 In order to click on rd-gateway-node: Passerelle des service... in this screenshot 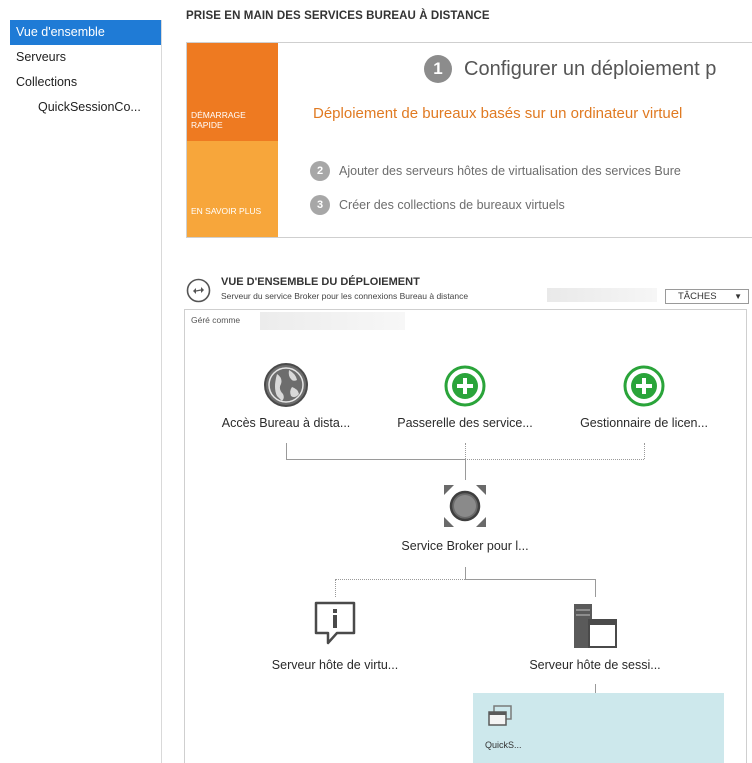, I will do `click(464, 423)`.